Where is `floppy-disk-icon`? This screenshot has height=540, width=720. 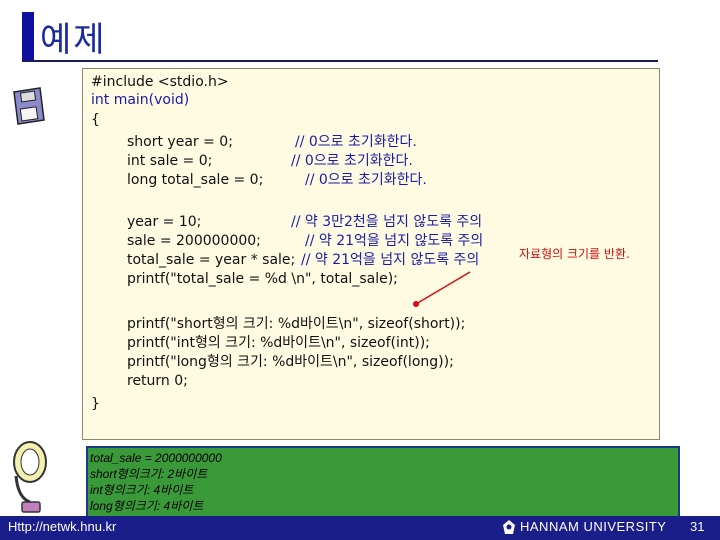 floppy-disk-icon is located at coordinates (29, 106).